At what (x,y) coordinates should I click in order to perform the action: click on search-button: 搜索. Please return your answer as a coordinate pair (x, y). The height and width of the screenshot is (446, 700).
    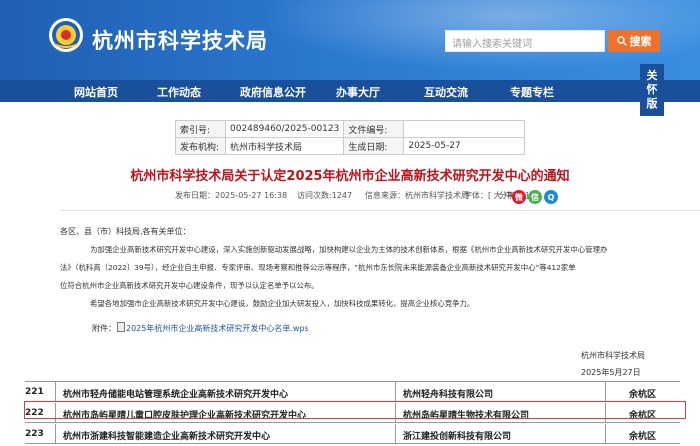
    Looking at the image, I should click on (634, 41).